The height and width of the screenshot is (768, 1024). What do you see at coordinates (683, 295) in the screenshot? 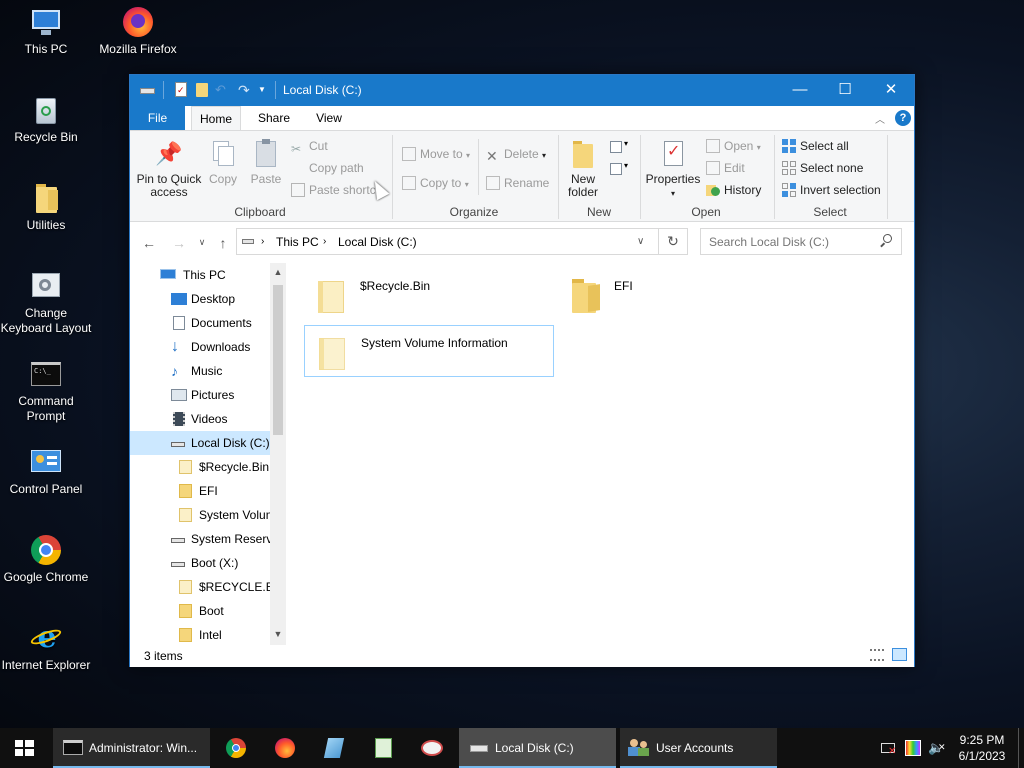
I see `file-item-efi: EFI` at bounding box center [683, 295].